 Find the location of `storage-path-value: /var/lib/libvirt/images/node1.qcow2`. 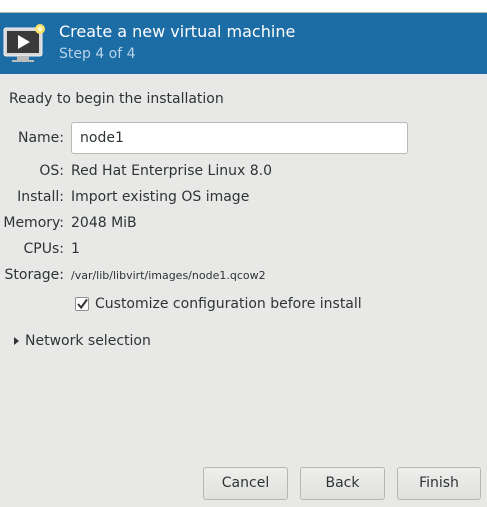

storage-path-value: /var/lib/libvirt/images/node1.qcow2 is located at coordinates (168, 275).